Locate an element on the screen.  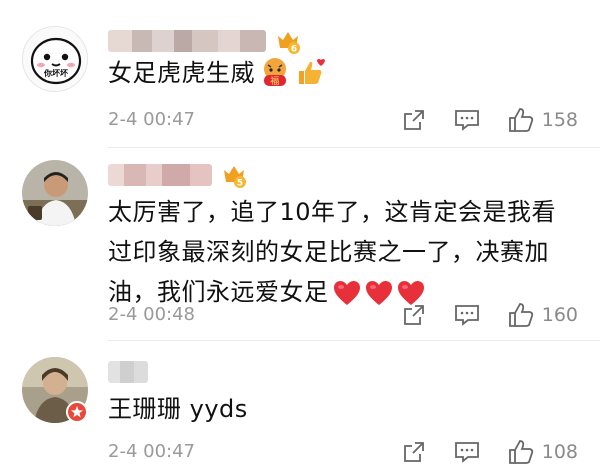
comment-time: 2-4 00:48 is located at coordinates (151, 314).